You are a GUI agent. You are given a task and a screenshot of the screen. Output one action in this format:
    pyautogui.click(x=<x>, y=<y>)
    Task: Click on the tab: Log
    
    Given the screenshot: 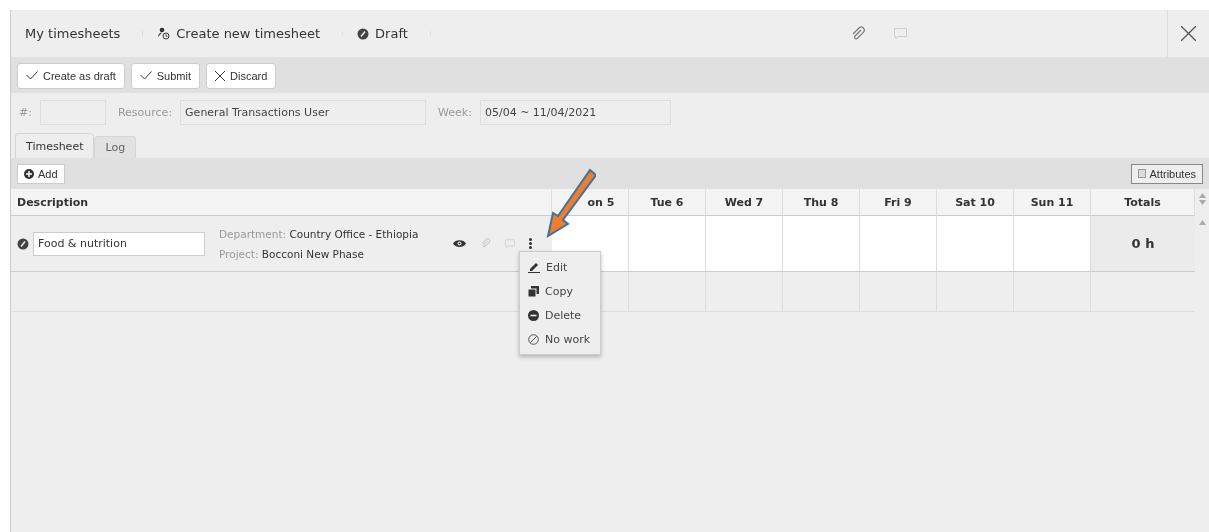 What is the action you would take?
    pyautogui.click(x=115, y=147)
    